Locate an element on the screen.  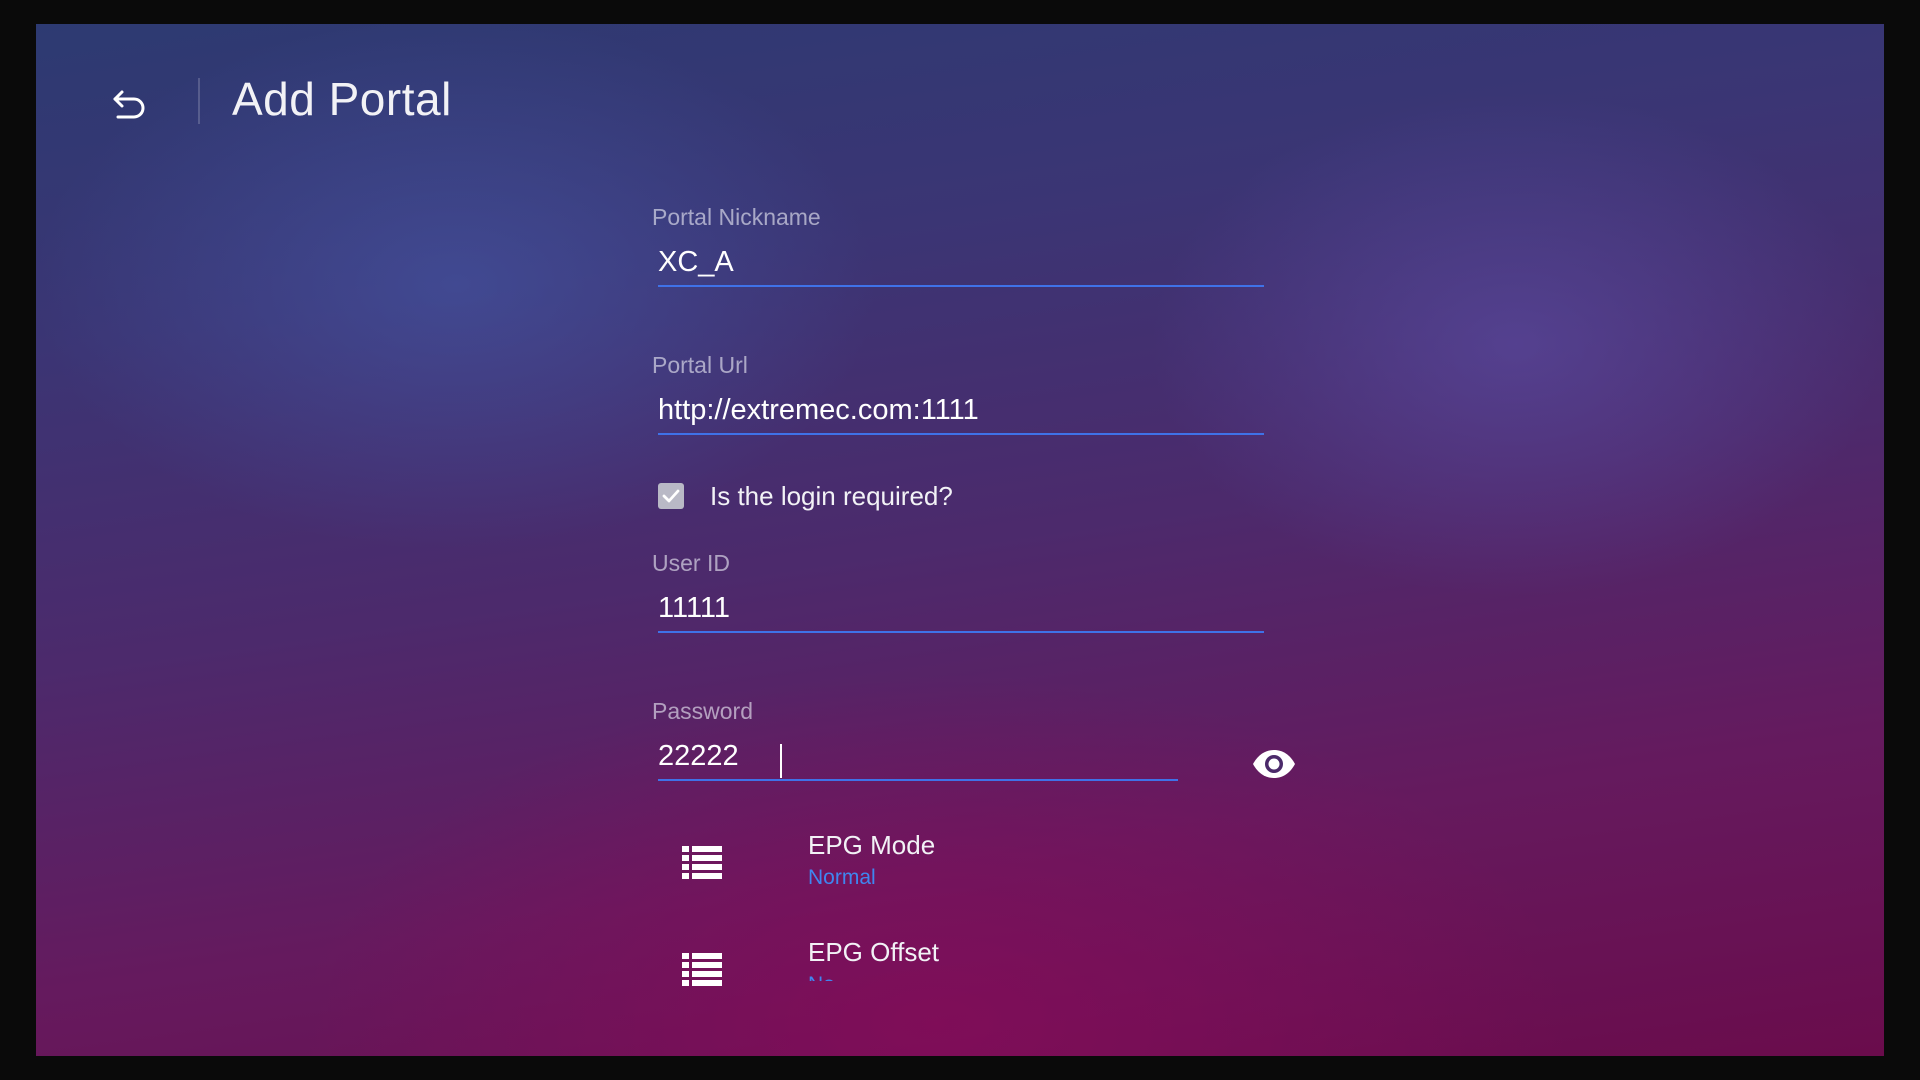
url-input is located at coordinates (961, 414).